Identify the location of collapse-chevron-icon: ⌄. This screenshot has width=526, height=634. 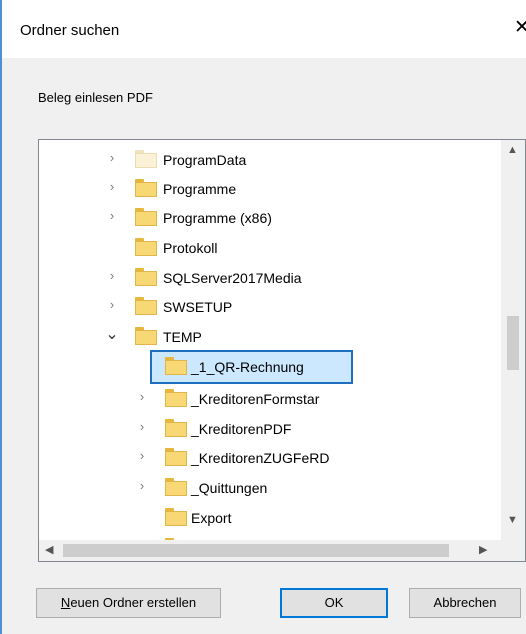
(112, 333).